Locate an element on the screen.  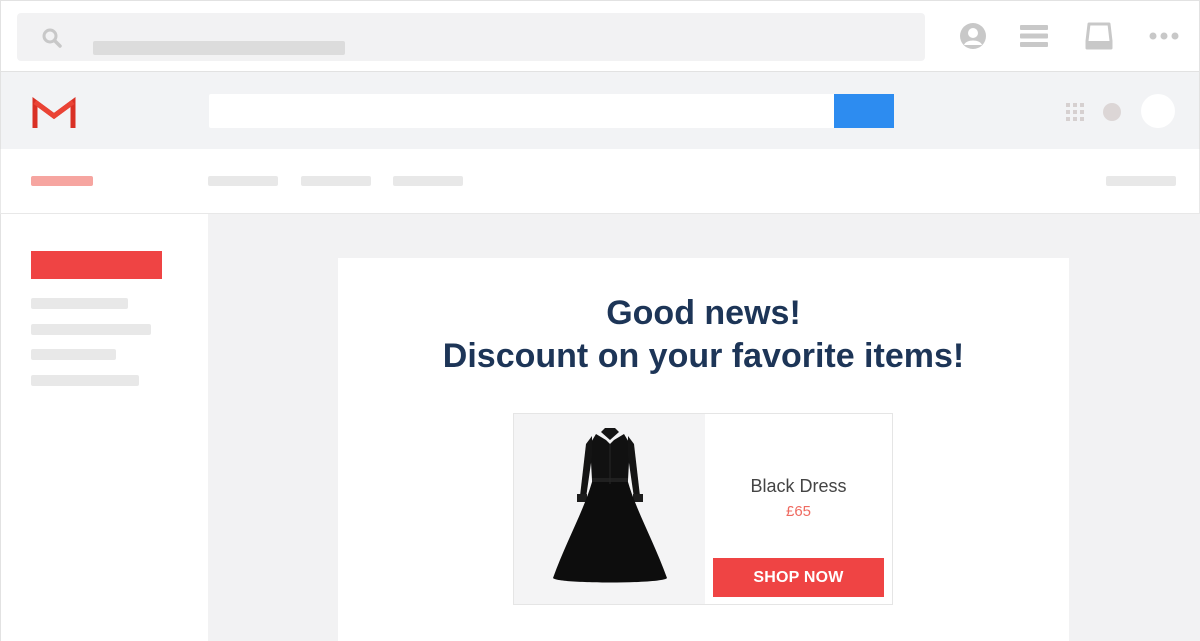
mail-search-button is located at coordinates (864, 111).